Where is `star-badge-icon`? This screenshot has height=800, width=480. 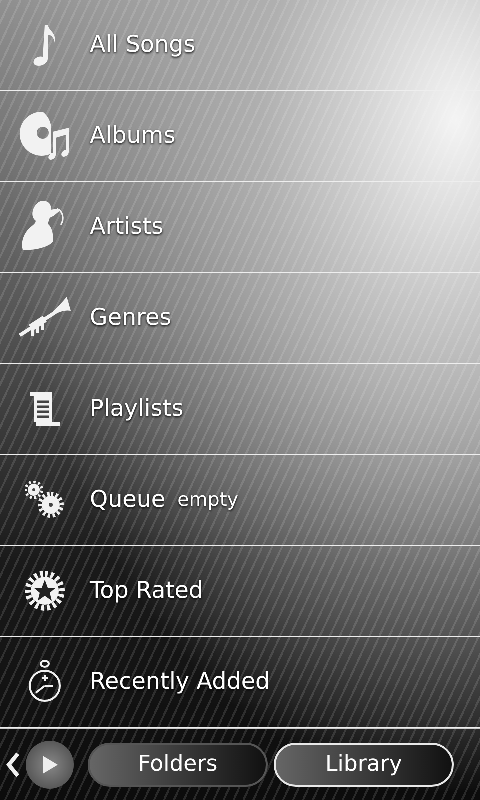 star-badge-icon is located at coordinates (45, 591).